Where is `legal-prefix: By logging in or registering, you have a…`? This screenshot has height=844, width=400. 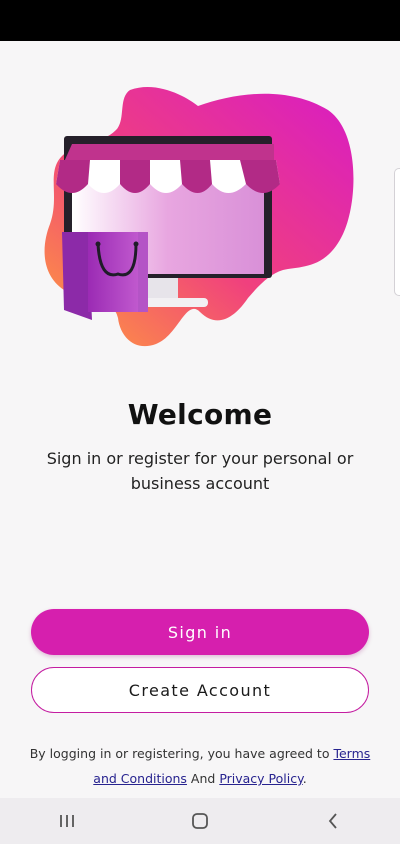
legal-prefix: By logging in or registering, you have a… is located at coordinates (181, 753).